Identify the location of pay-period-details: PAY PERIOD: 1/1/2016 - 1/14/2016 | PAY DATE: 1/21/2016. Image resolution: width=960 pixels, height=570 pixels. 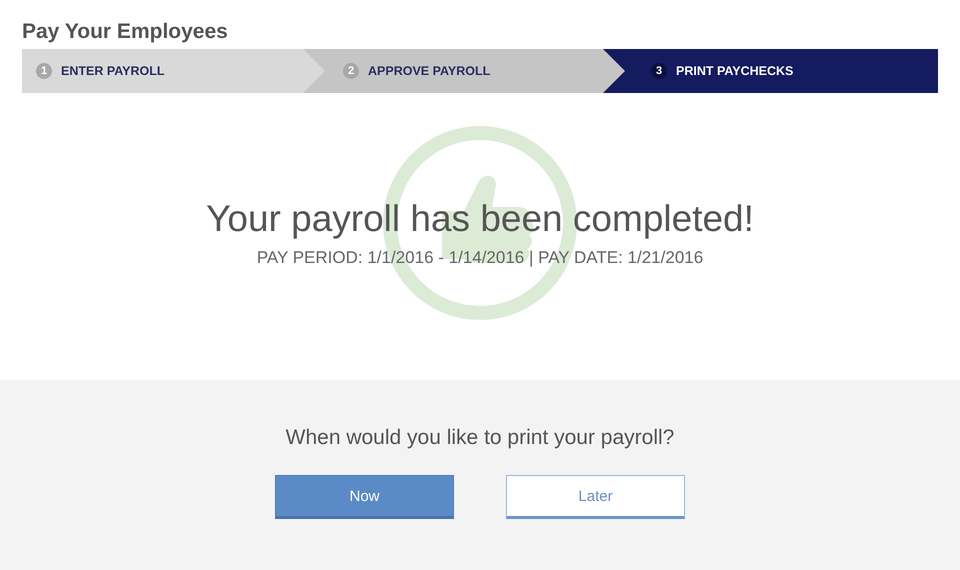
(480, 258).